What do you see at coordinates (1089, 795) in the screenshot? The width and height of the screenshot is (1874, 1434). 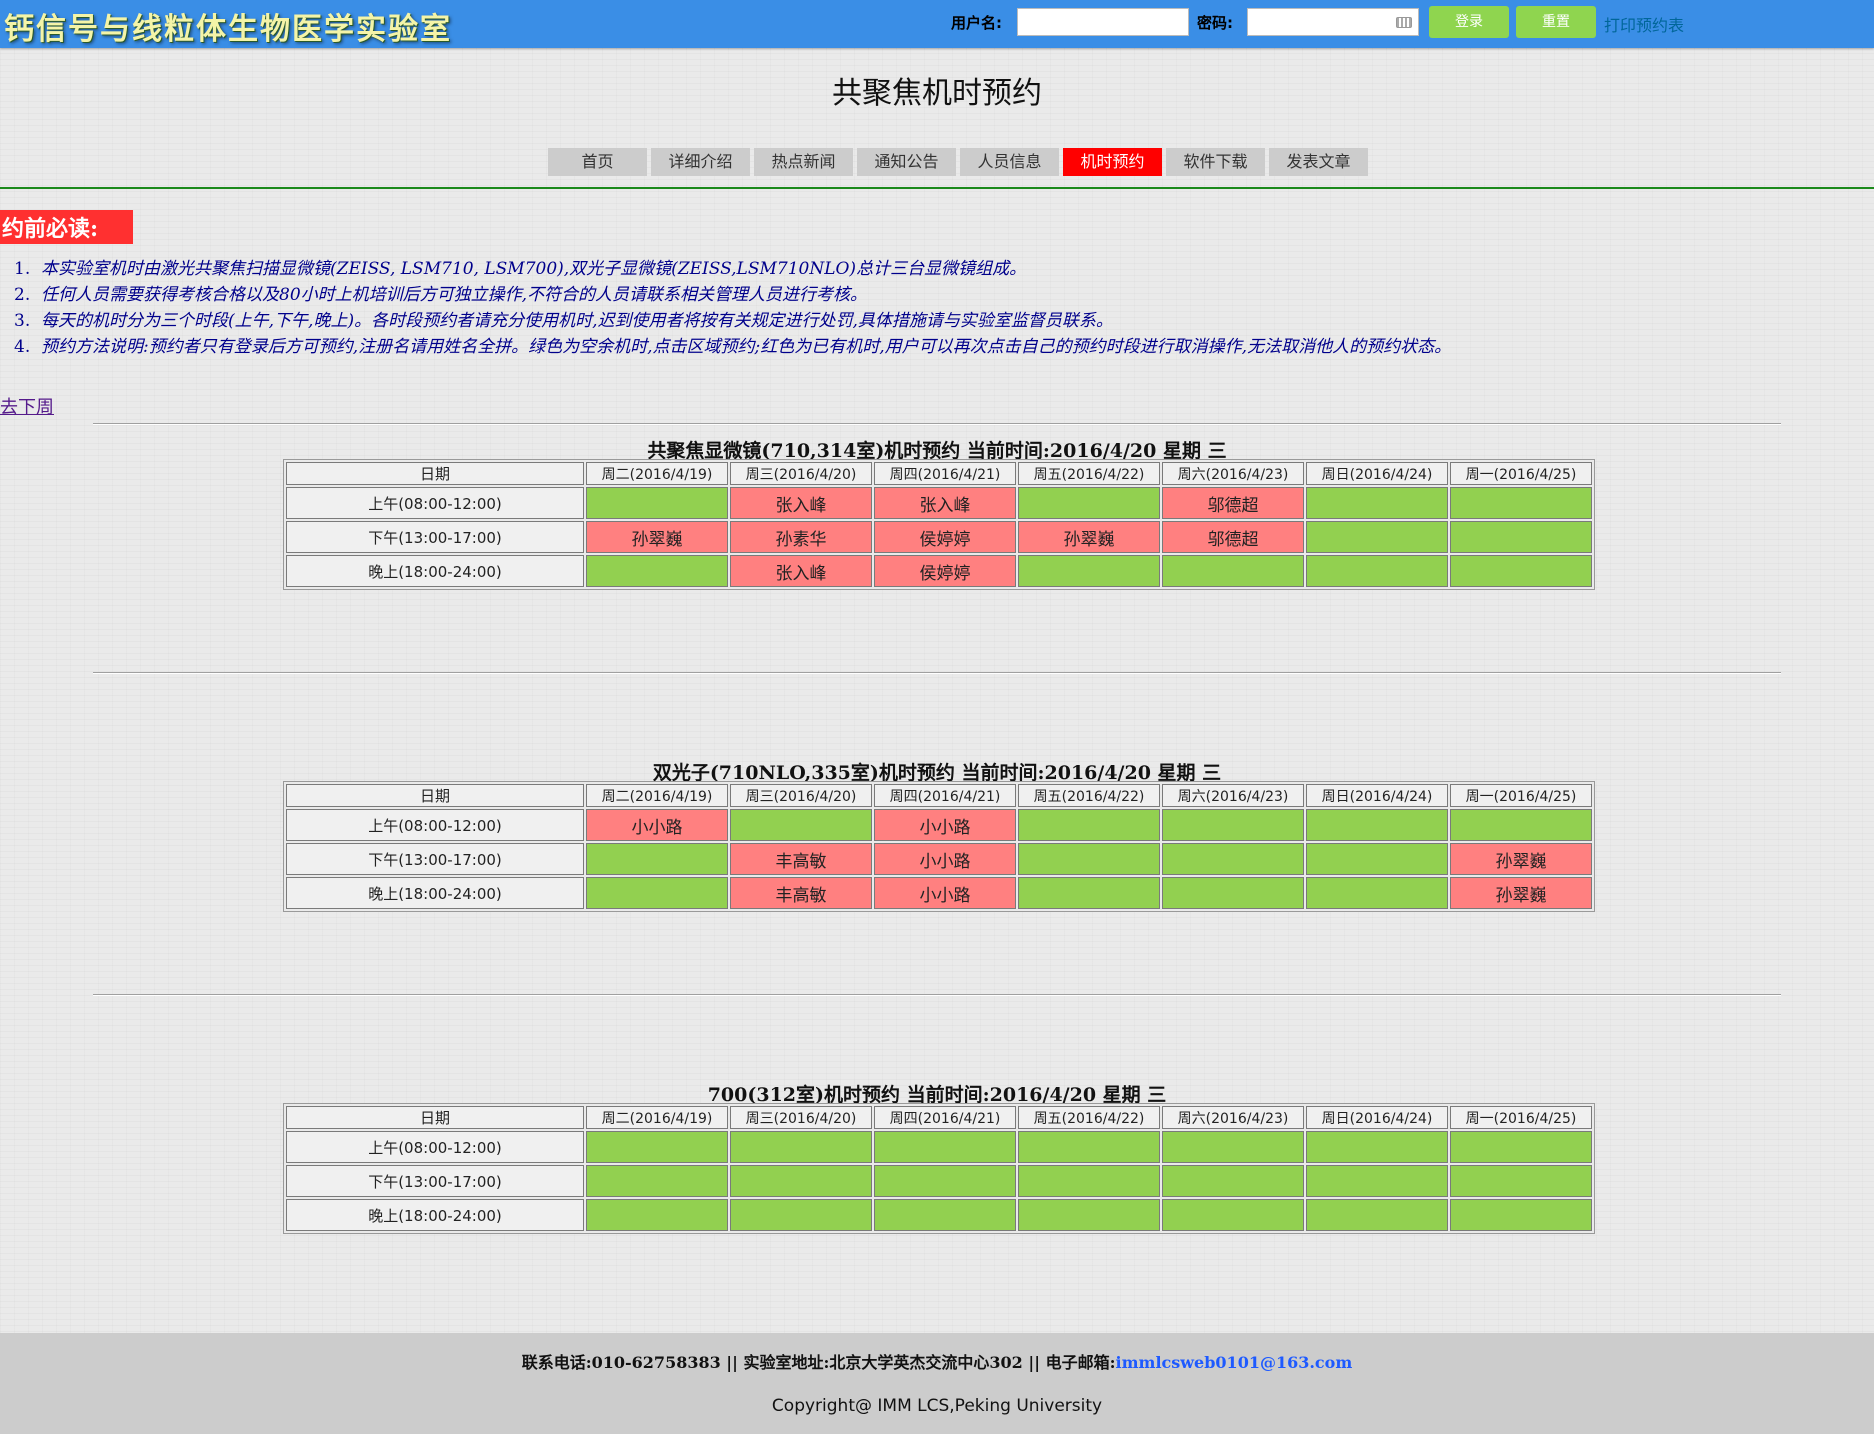 I see `day-header: 周五(2016/4/22)` at bounding box center [1089, 795].